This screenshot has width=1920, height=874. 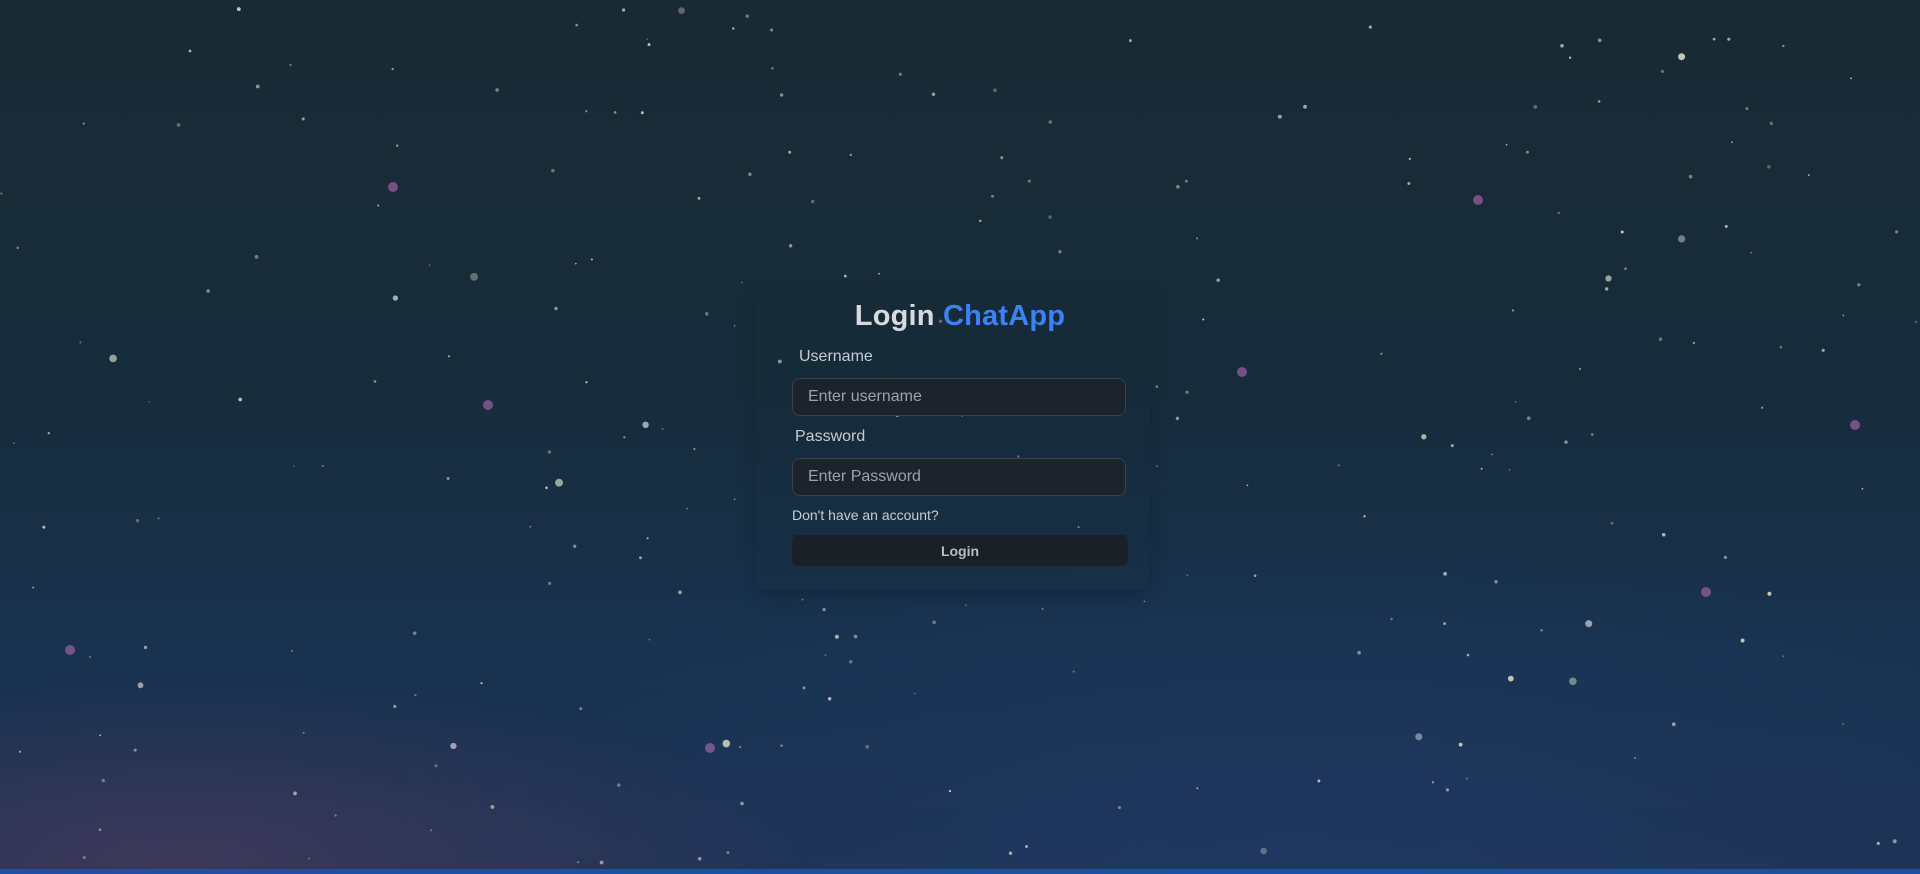 I want to click on username-input, so click(x=959, y=397).